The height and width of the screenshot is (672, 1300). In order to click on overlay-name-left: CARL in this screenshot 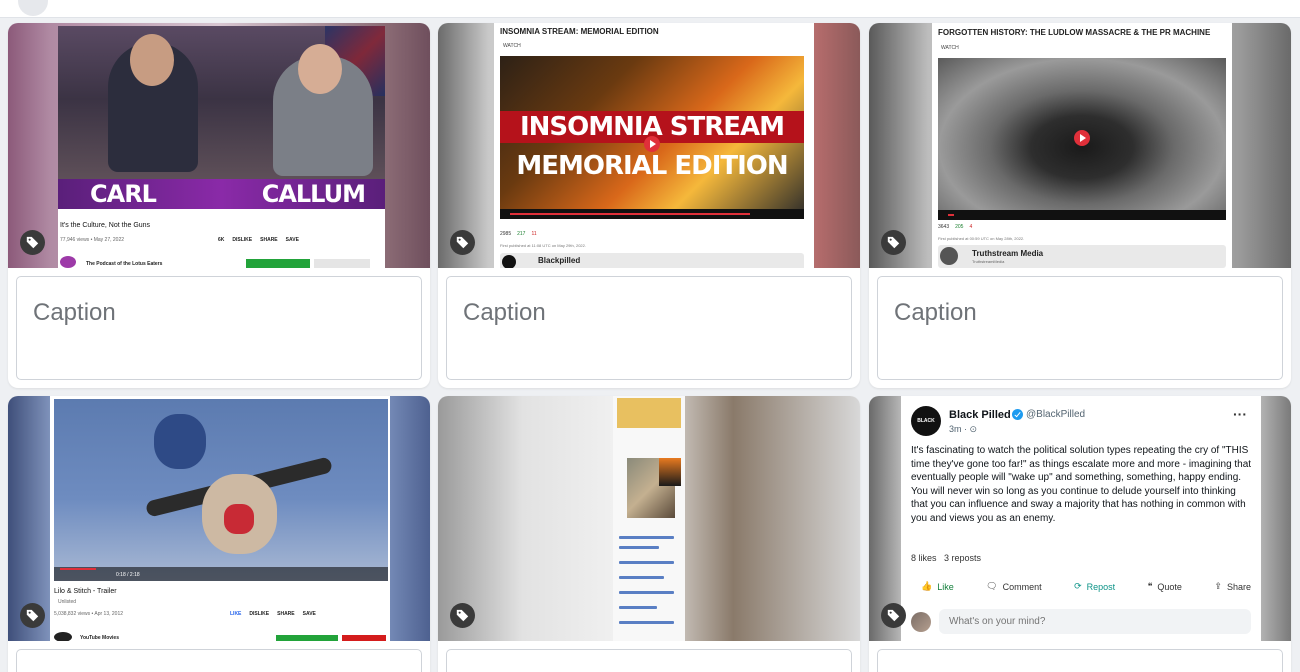, I will do `click(123, 194)`.